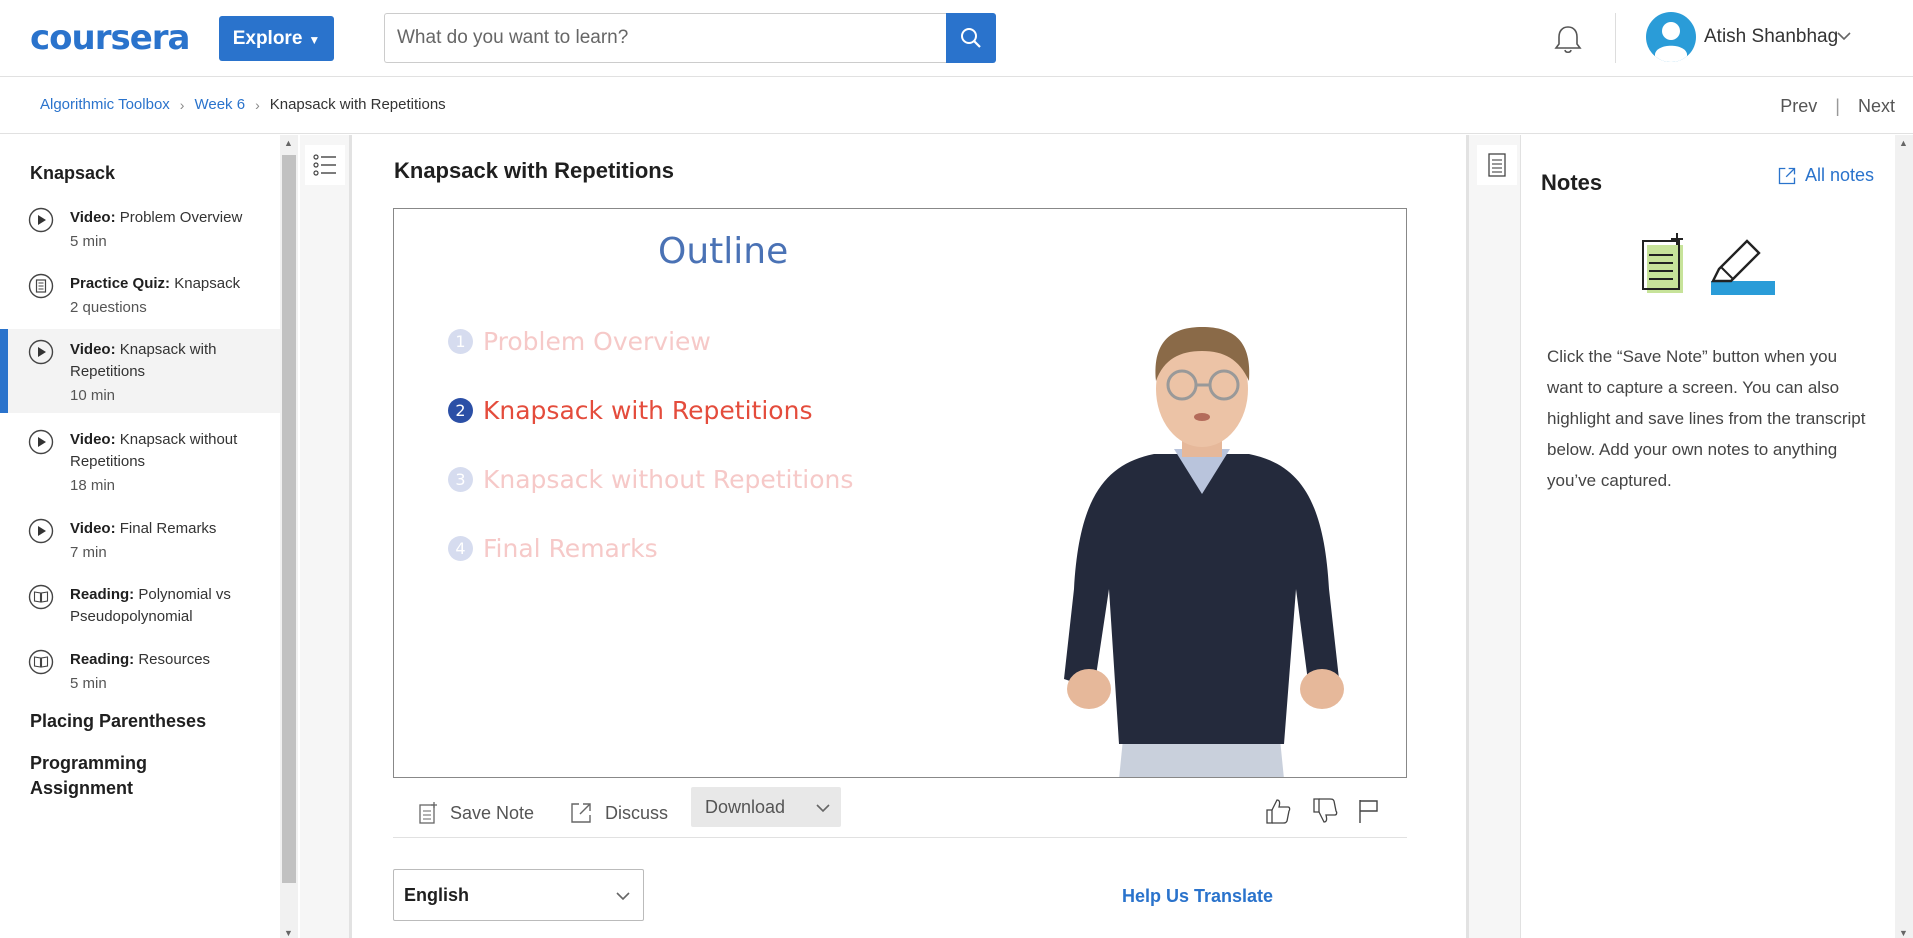 The width and height of the screenshot is (1913, 938). What do you see at coordinates (1572, 182) in the screenshot?
I see `notes-title: Notes` at bounding box center [1572, 182].